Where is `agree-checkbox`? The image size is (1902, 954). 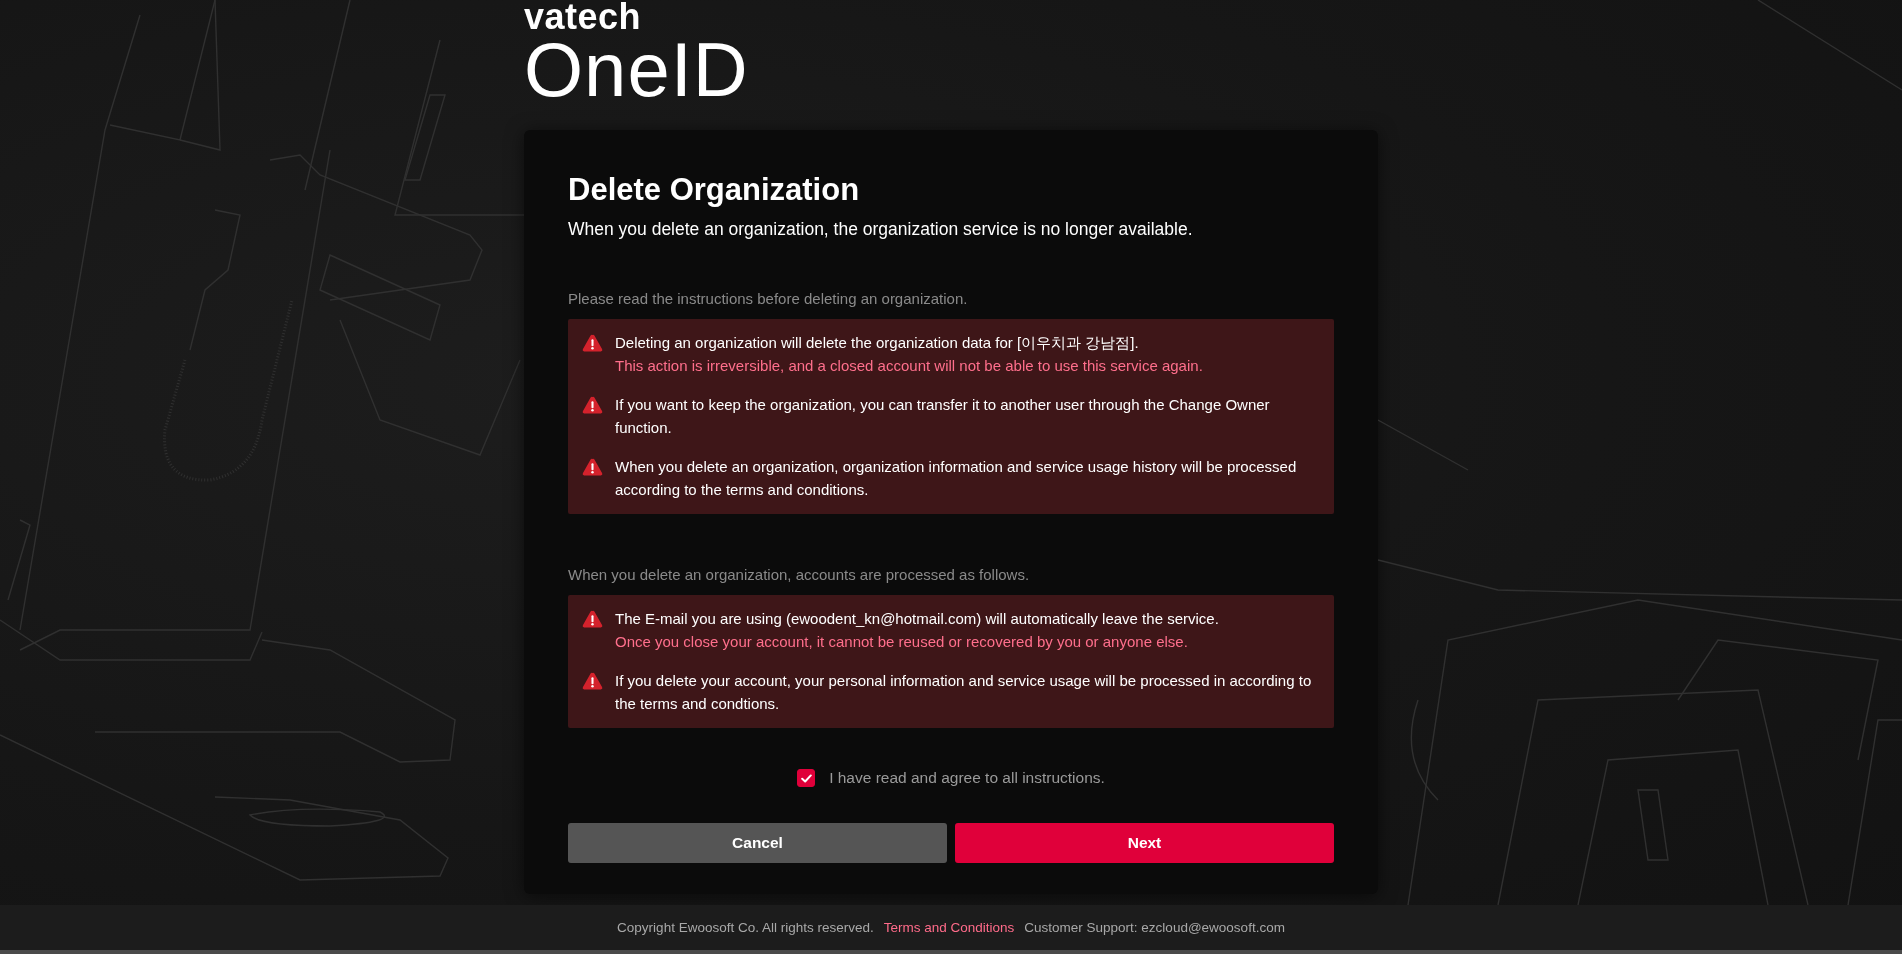
agree-checkbox is located at coordinates (806, 778).